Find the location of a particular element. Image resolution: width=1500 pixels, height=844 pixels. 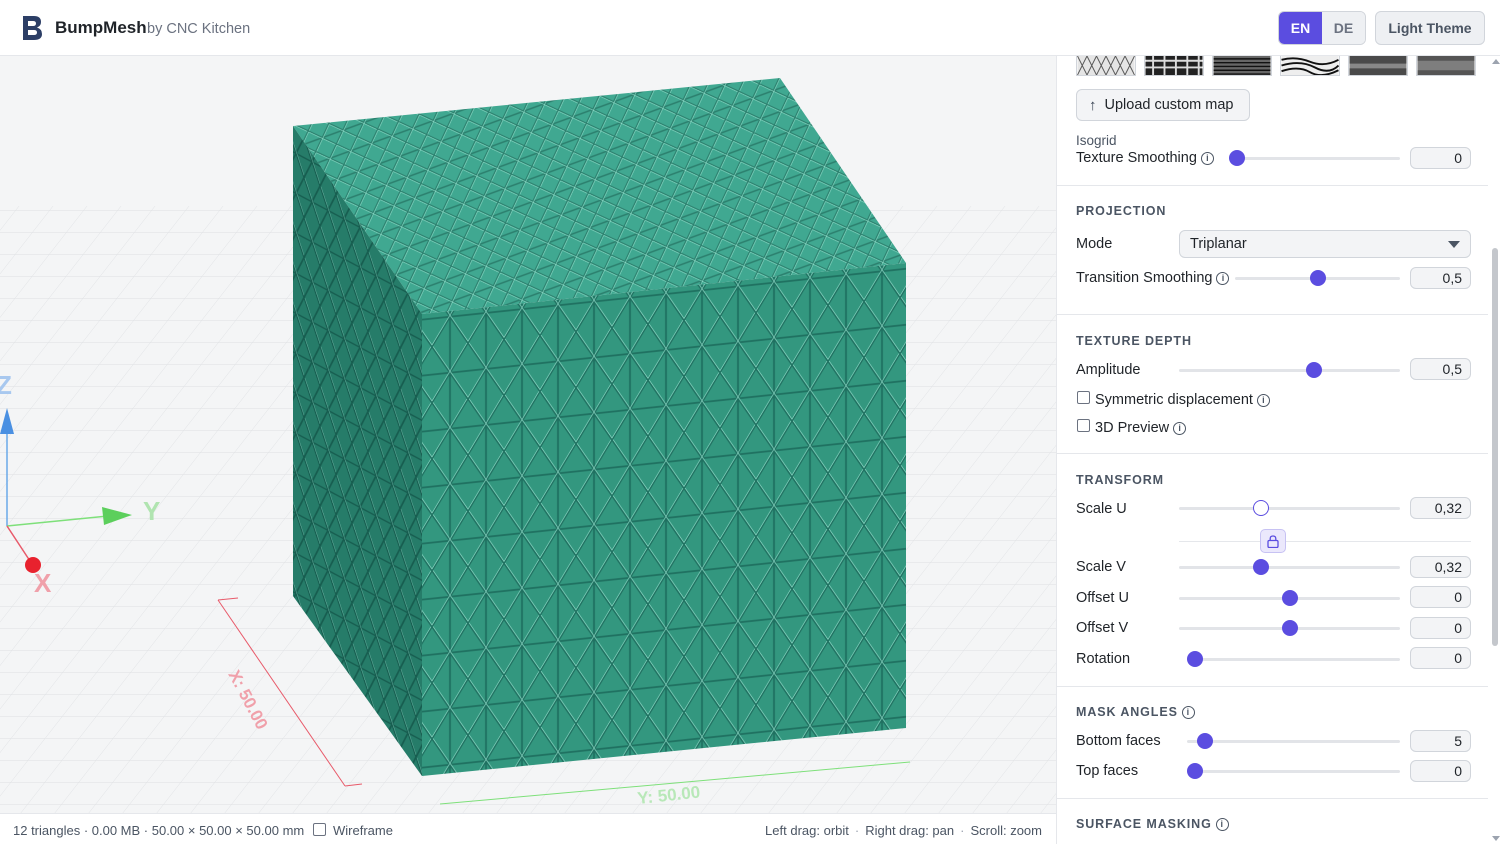

top-faces-slider is located at coordinates (1293, 771).